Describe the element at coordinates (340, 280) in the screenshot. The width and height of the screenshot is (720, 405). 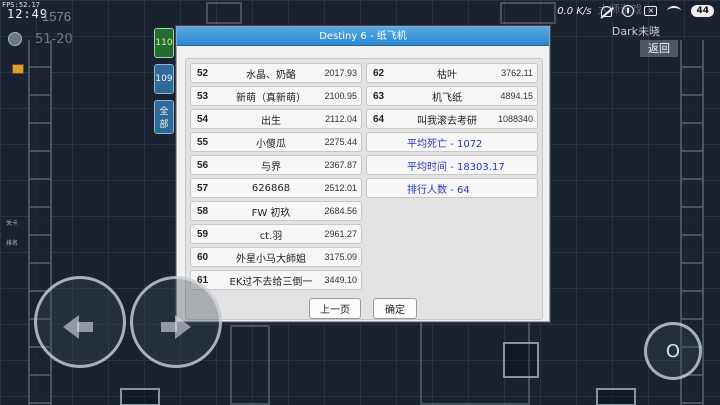
I see `row-time: 3449.10` at that location.